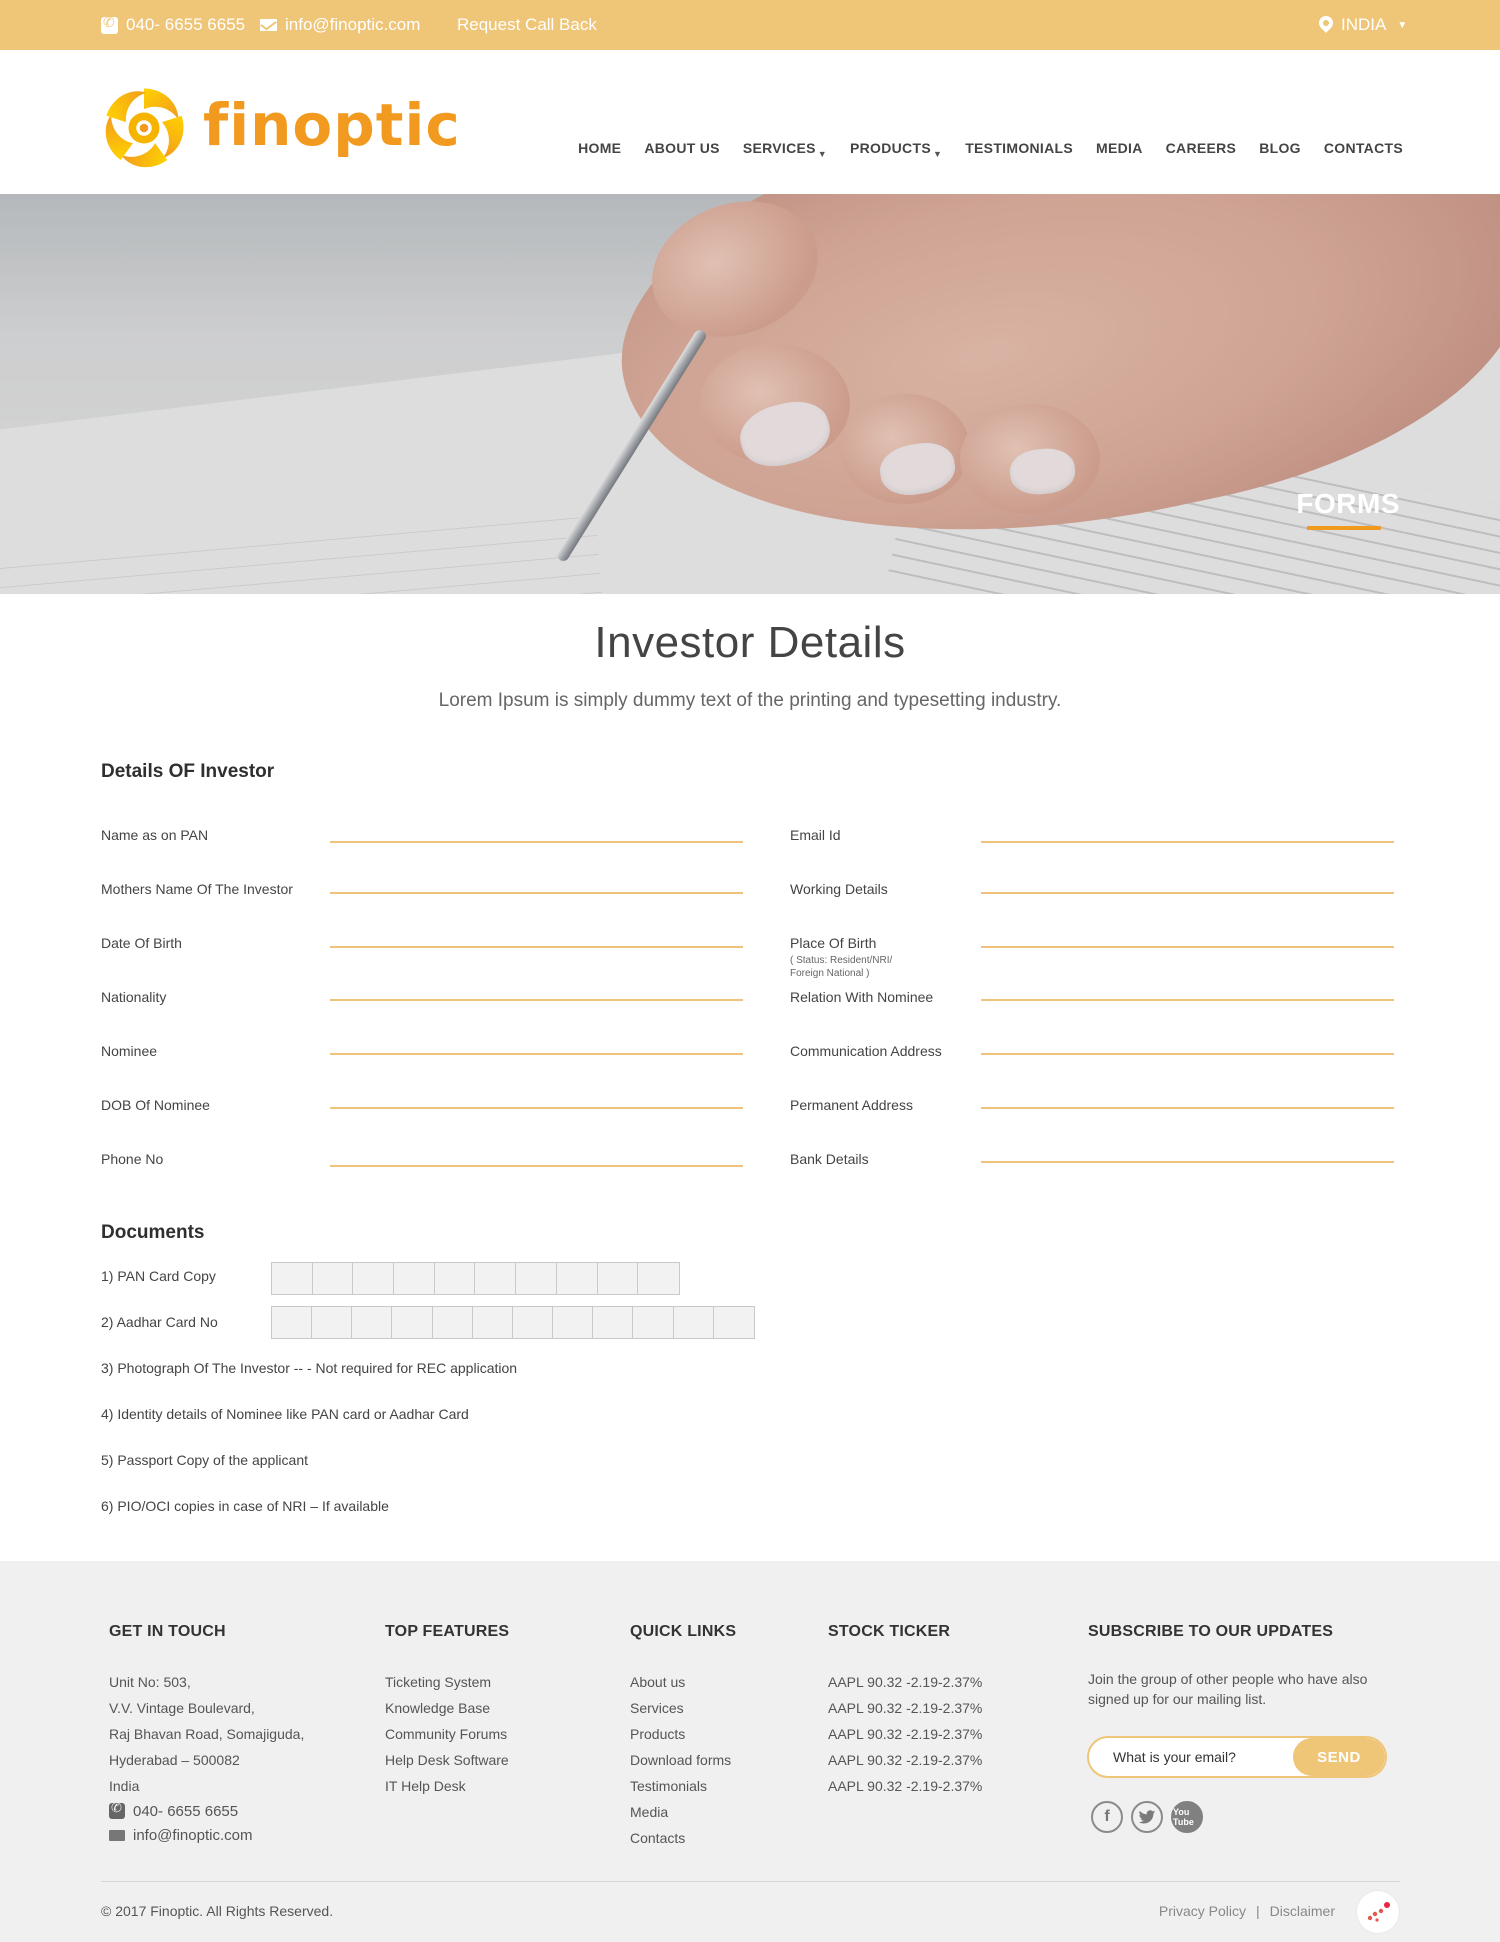  What do you see at coordinates (153, 1232) in the screenshot?
I see `documents-heading: Documents` at bounding box center [153, 1232].